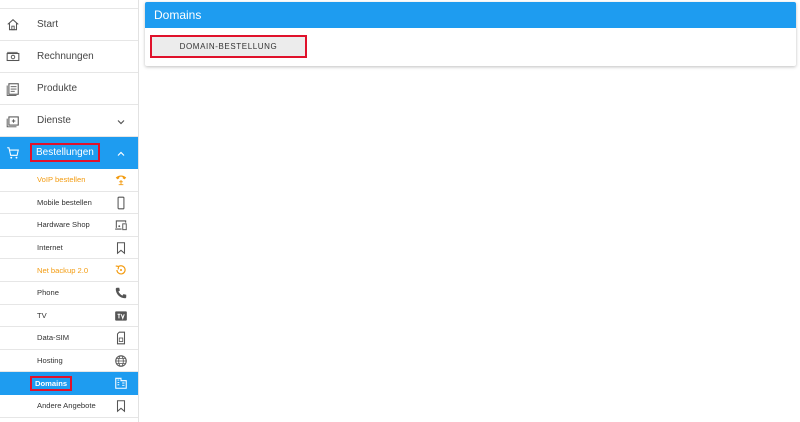  What do you see at coordinates (13, 89) in the screenshot?
I see `document-icon` at bounding box center [13, 89].